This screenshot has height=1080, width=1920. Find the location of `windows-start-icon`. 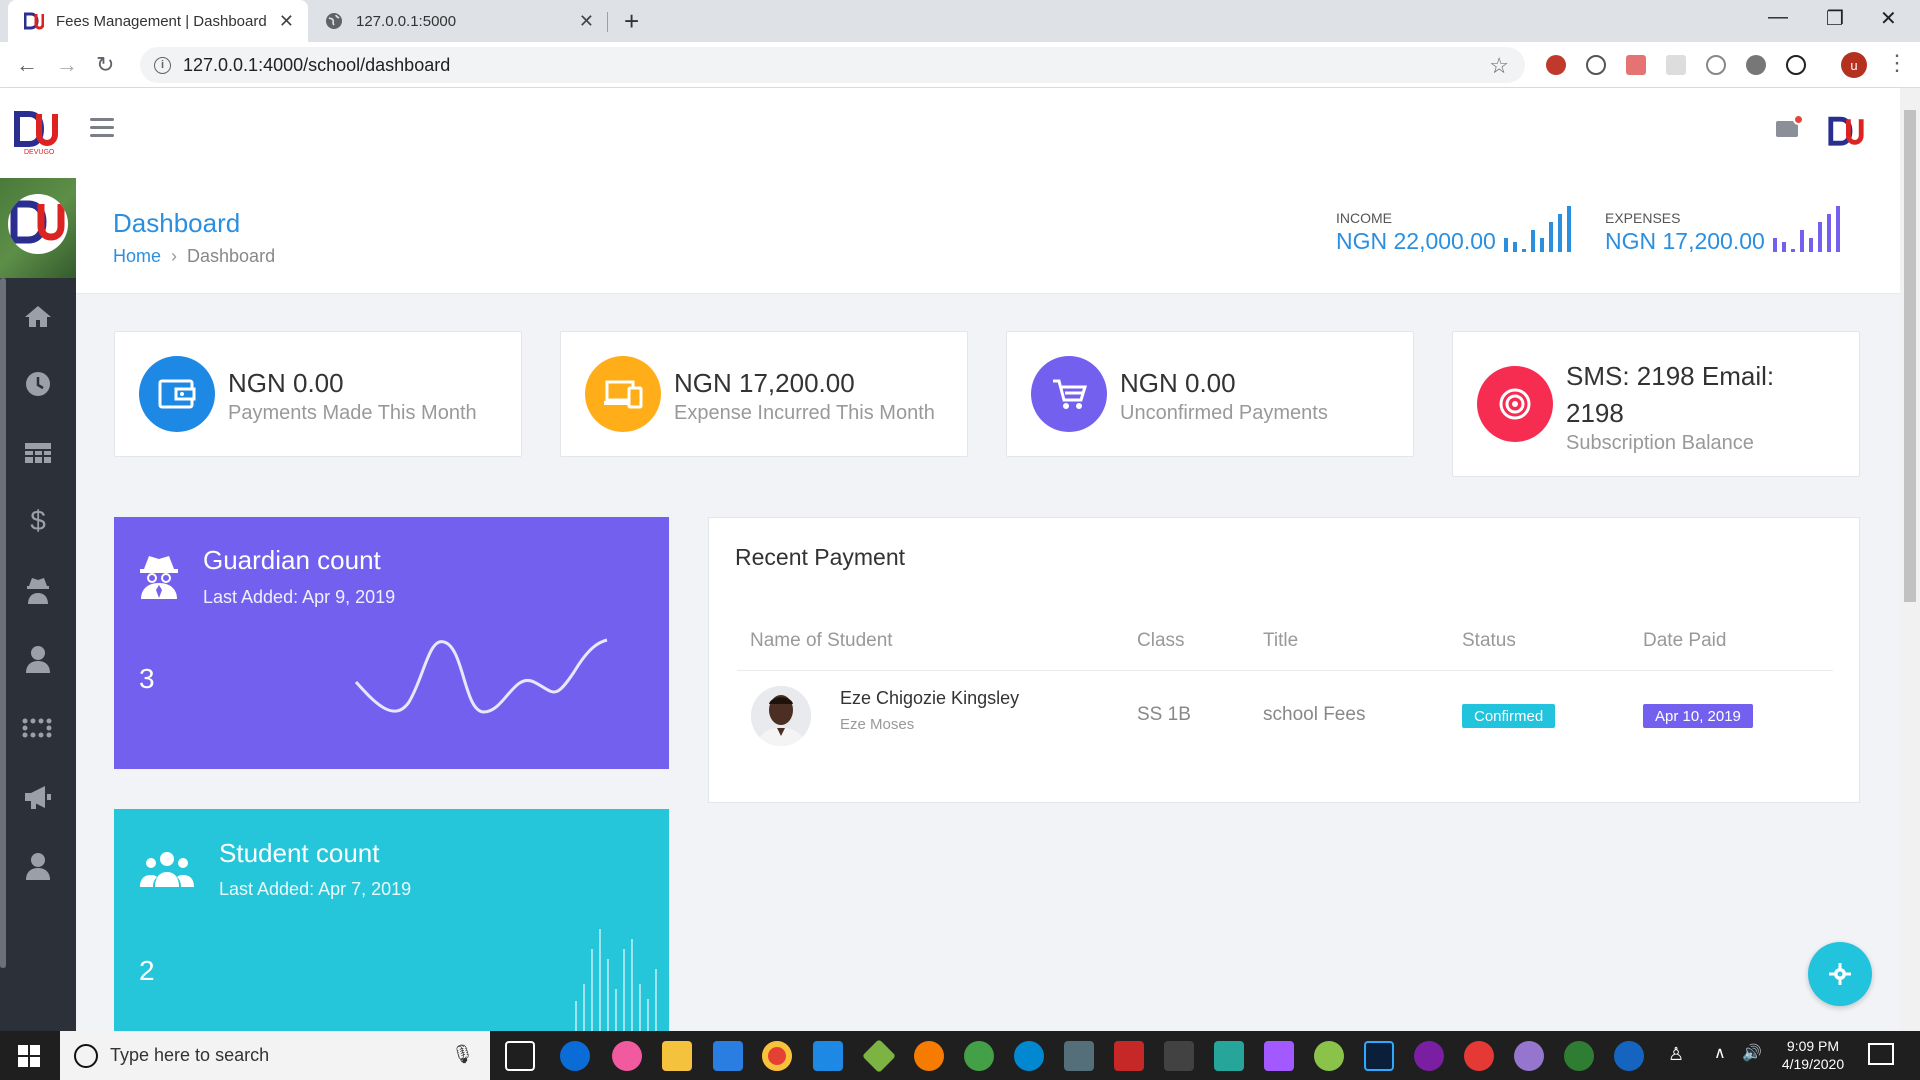

windows-start-icon is located at coordinates (29, 1056).